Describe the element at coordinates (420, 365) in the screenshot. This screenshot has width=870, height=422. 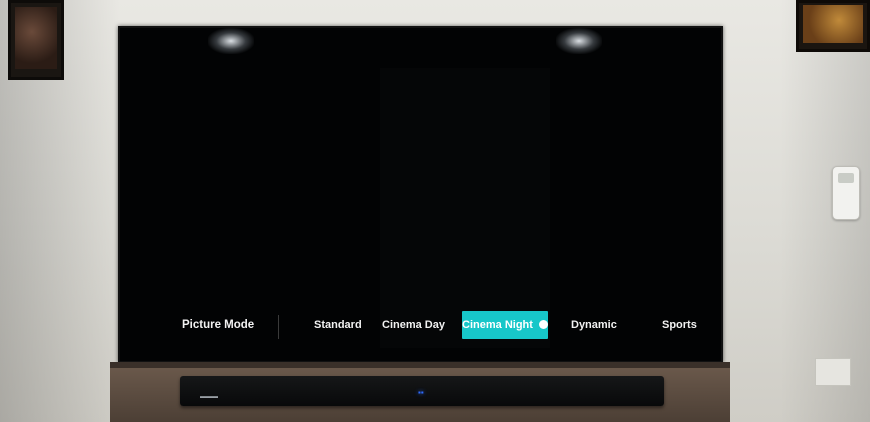
I see `tv-stand-top-edge` at that location.